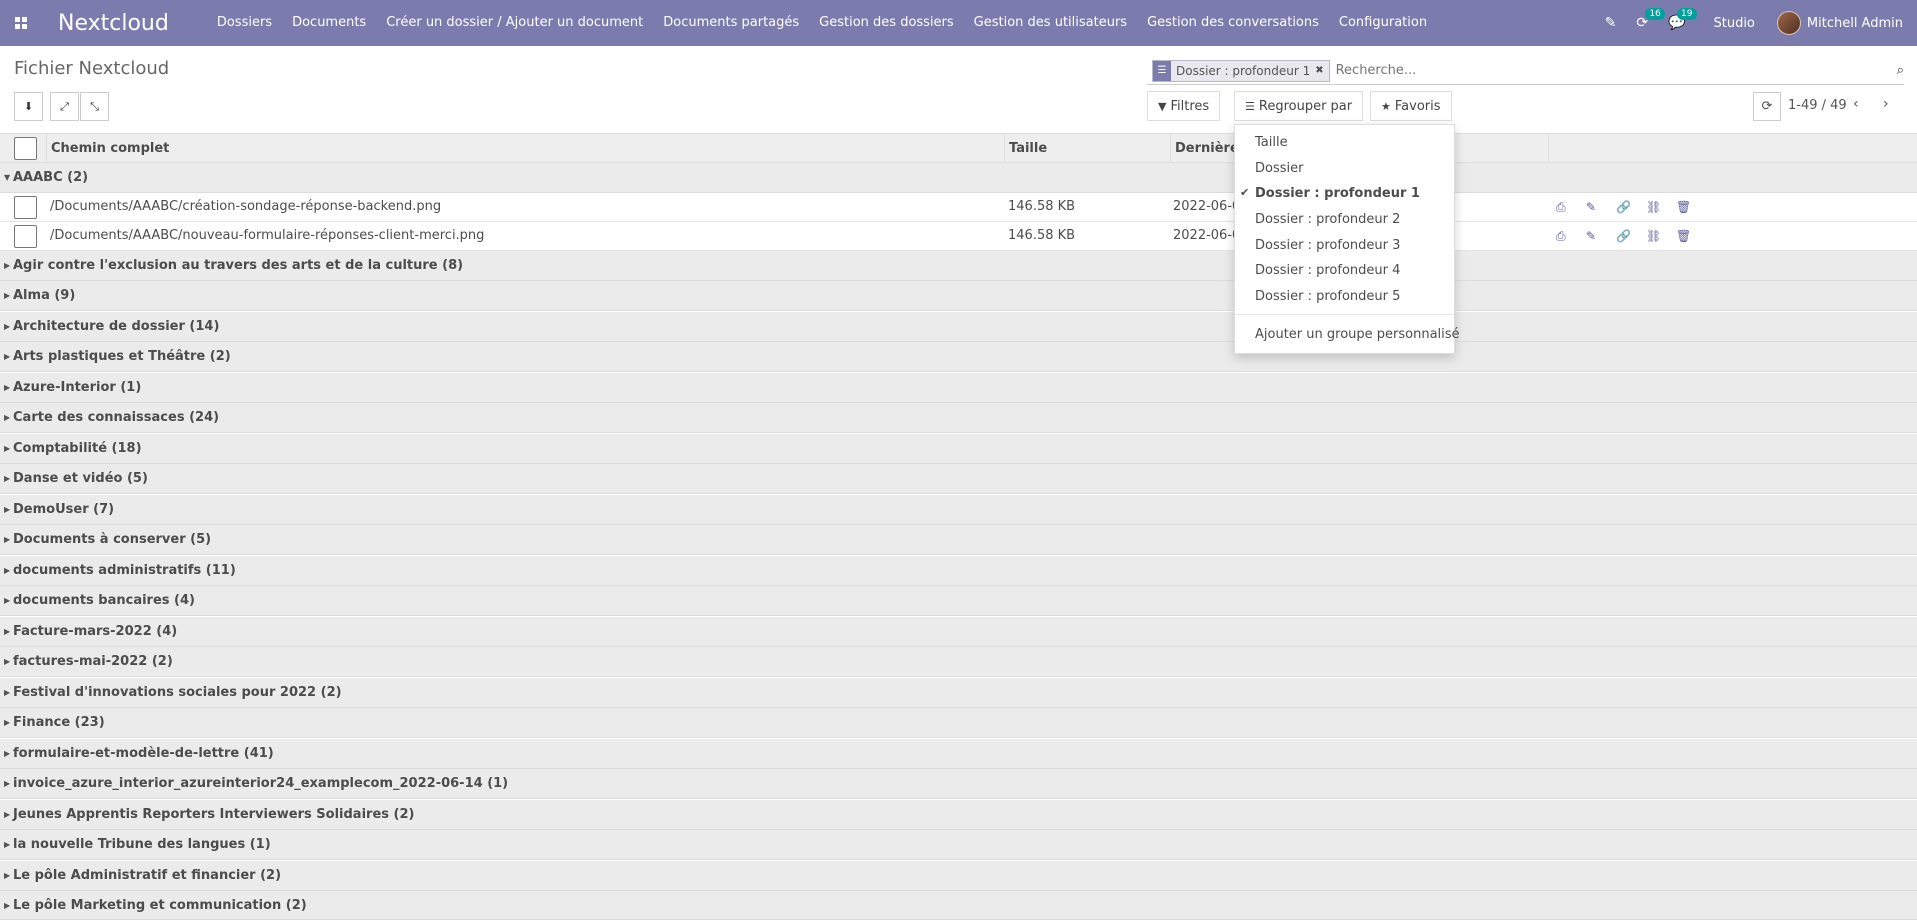 This screenshot has width=1917, height=920. What do you see at coordinates (731, 23) in the screenshot?
I see `menu-item-shared: Documents partagés` at bounding box center [731, 23].